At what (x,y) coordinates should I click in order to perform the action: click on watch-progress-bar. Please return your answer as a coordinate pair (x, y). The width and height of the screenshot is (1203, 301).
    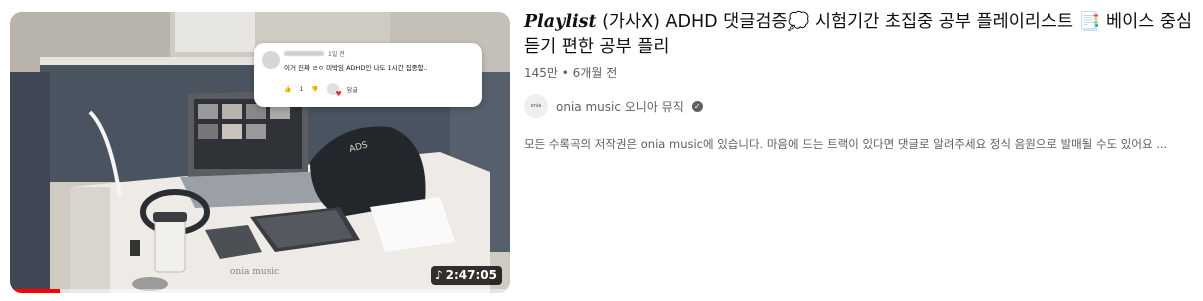
    Looking at the image, I should click on (260, 291).